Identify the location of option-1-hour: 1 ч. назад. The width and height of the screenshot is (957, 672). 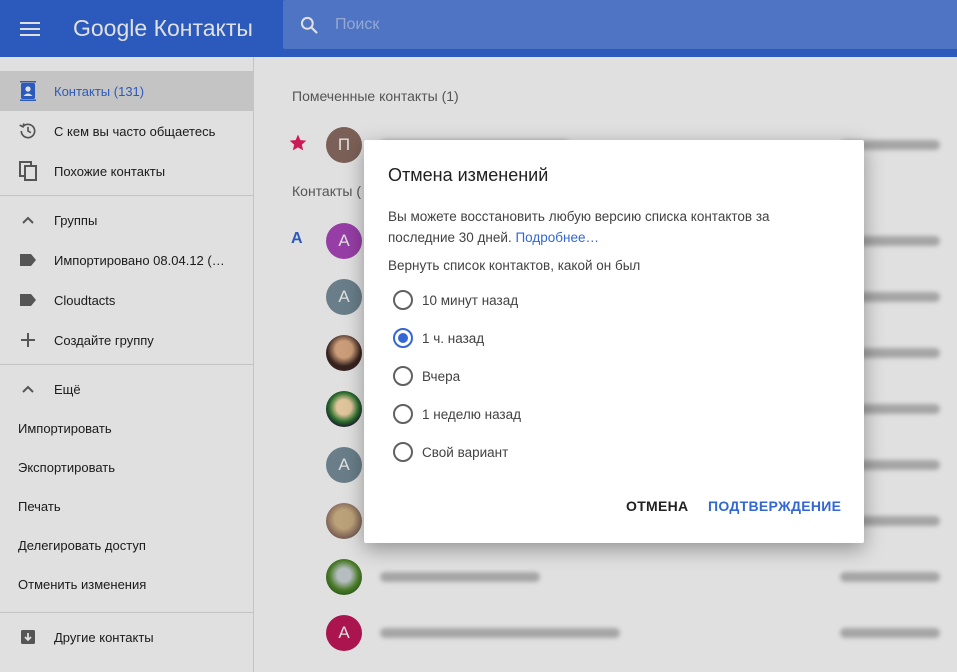
(438, 338).